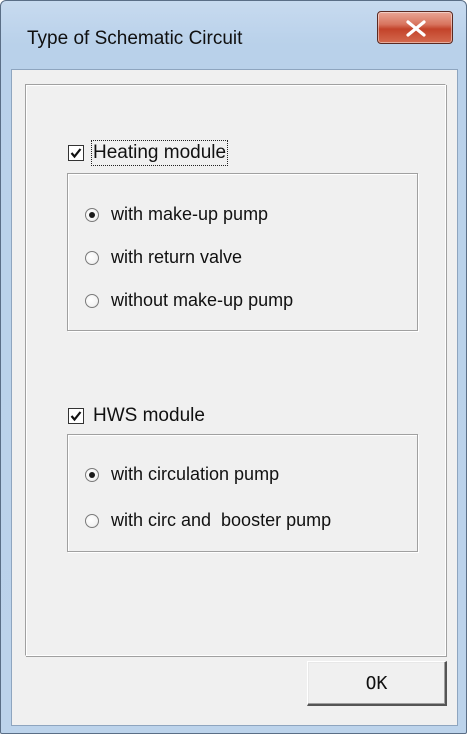 This screenshot has height=734, width=467. Describe the element at coordinates (377, 683) in the screenshot. I see `ok-button: OK` at that location.